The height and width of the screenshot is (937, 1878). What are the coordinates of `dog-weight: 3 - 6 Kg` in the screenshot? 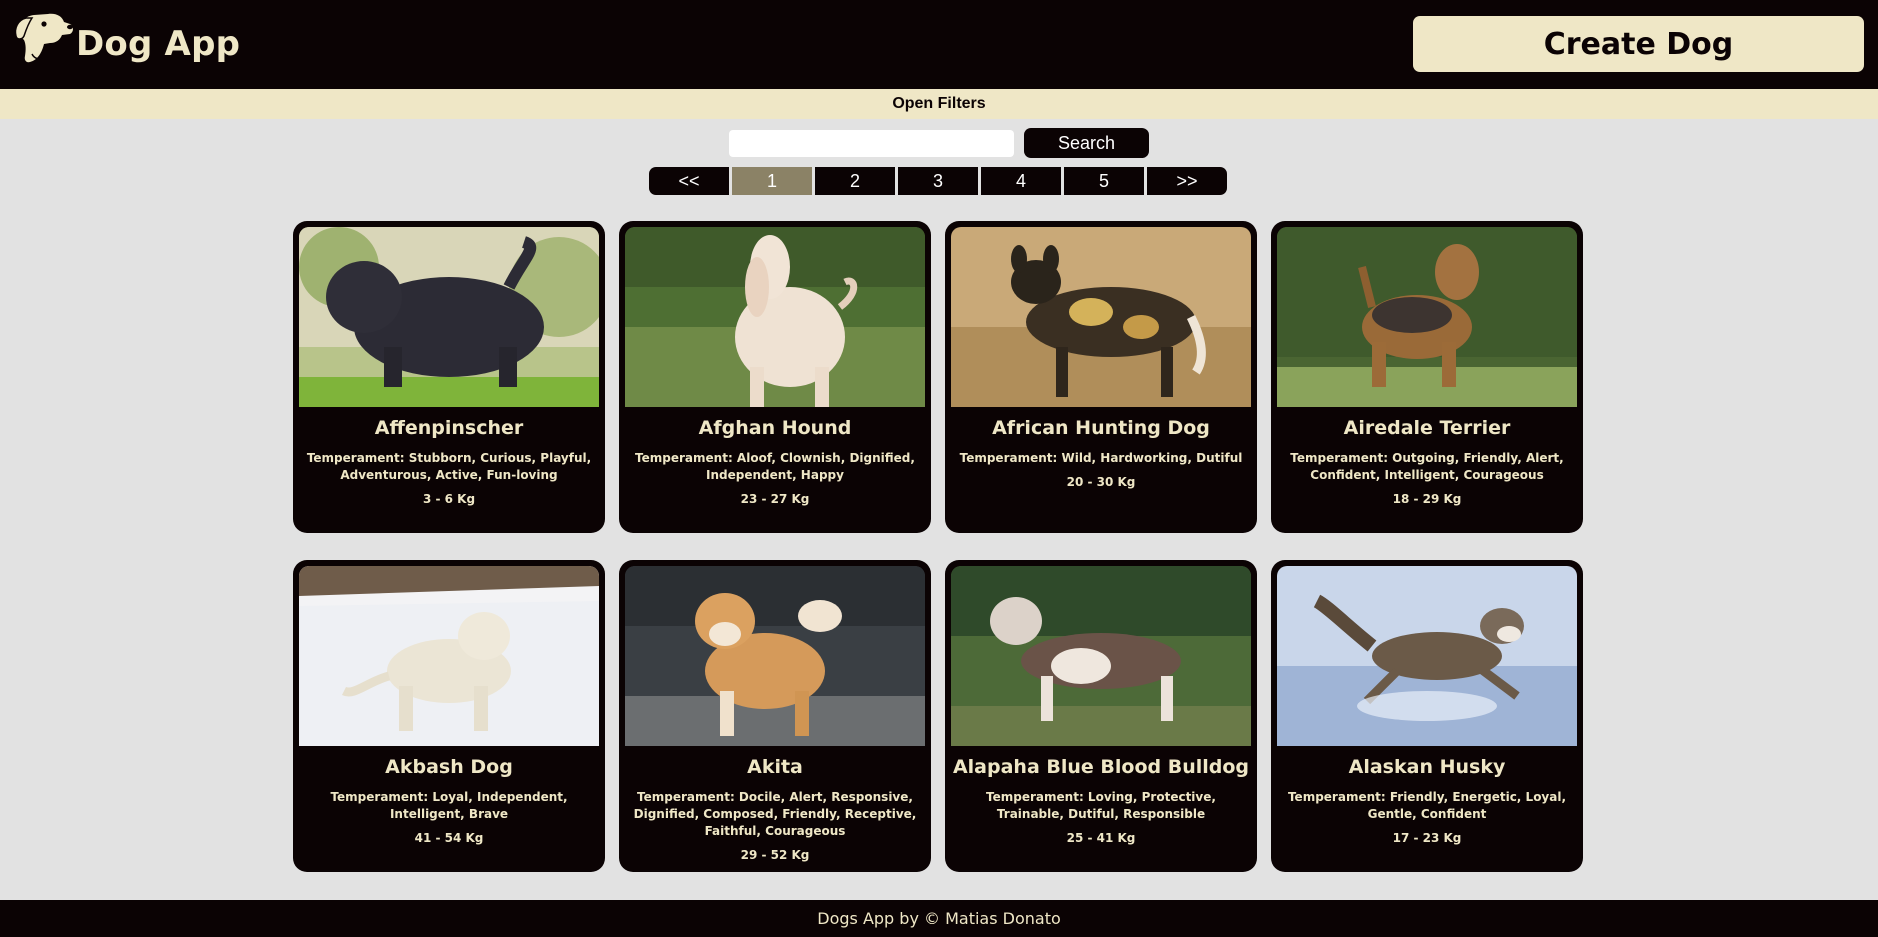 It's located at (449, 499).